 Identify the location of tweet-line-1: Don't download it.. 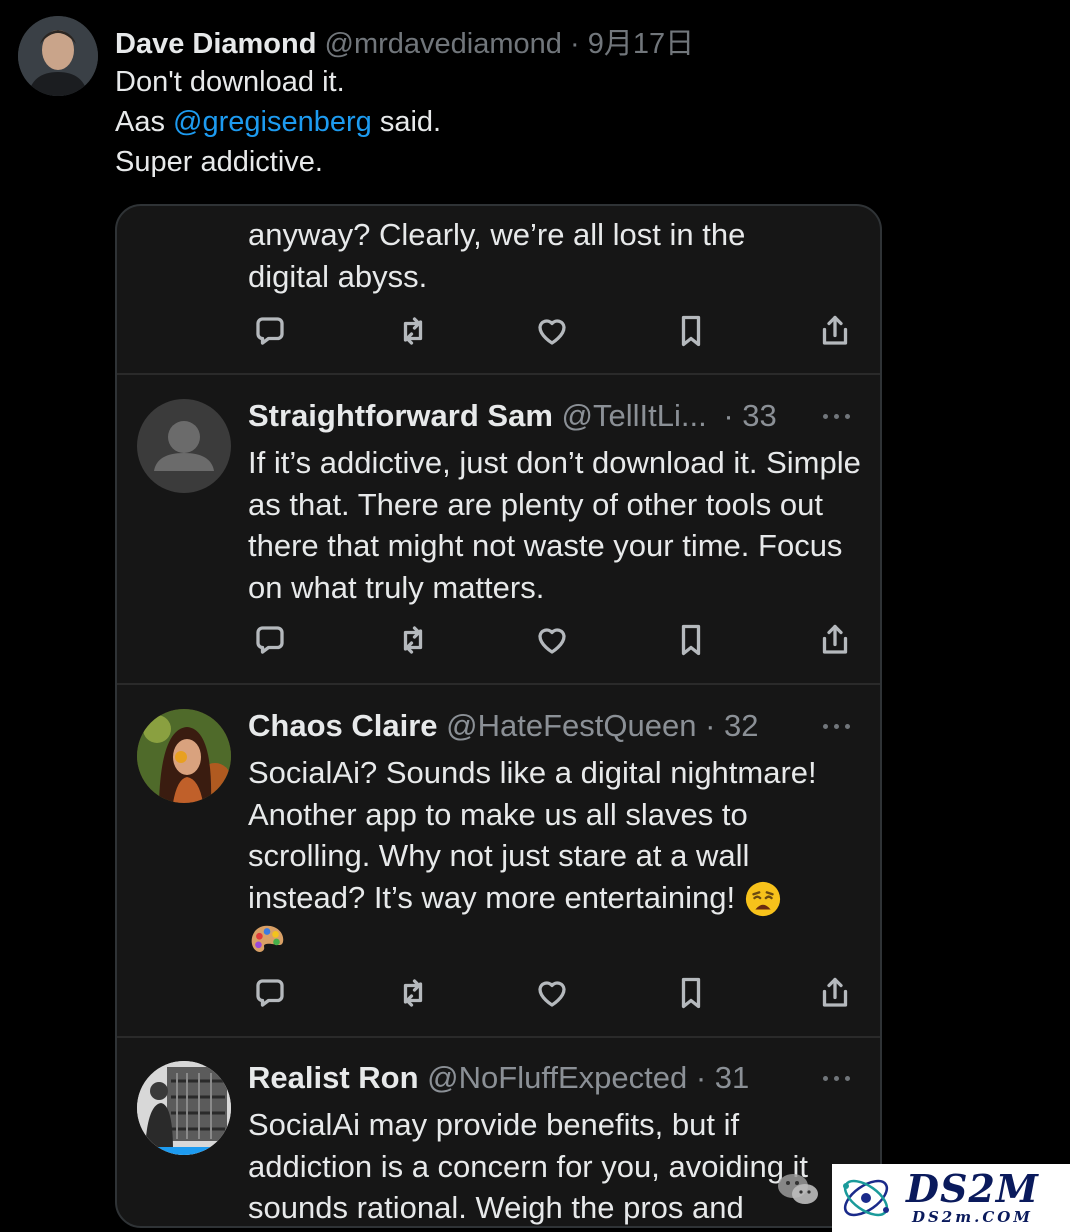
(230, 82).